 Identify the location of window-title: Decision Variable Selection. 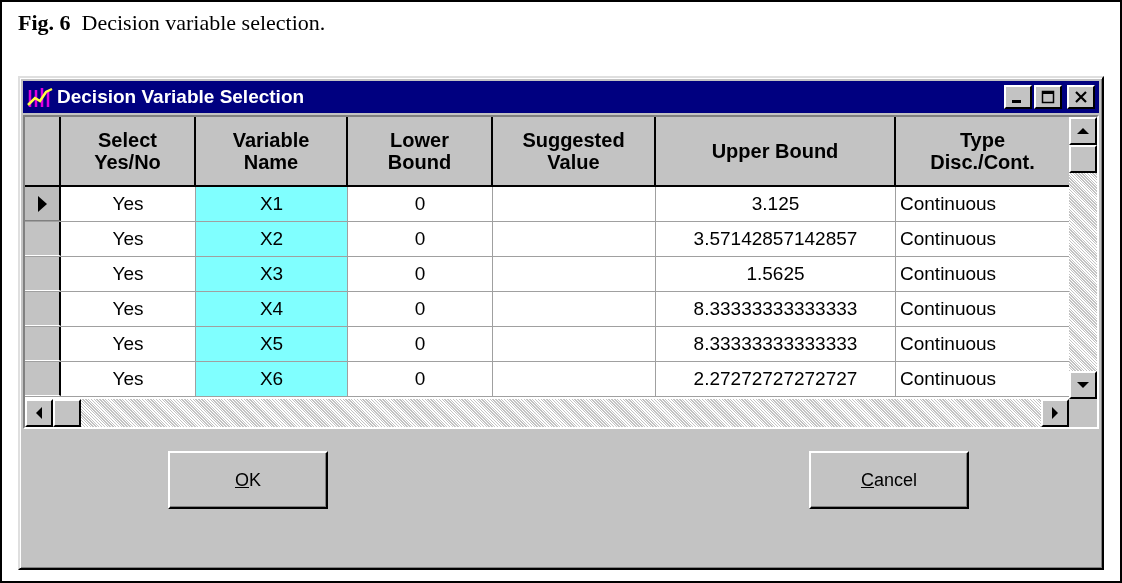
(181, 97).